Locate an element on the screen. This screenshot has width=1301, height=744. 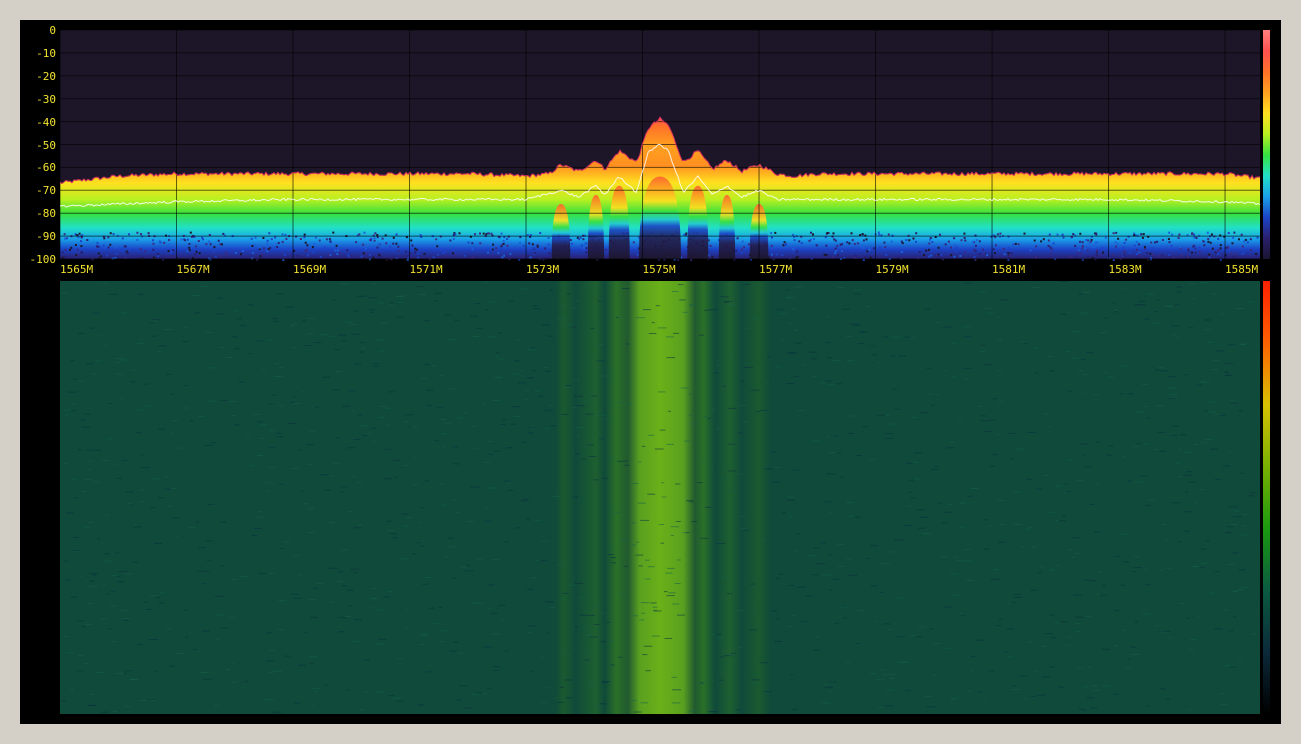
y-tick-label: 0 is located at coordinates (52, 30).